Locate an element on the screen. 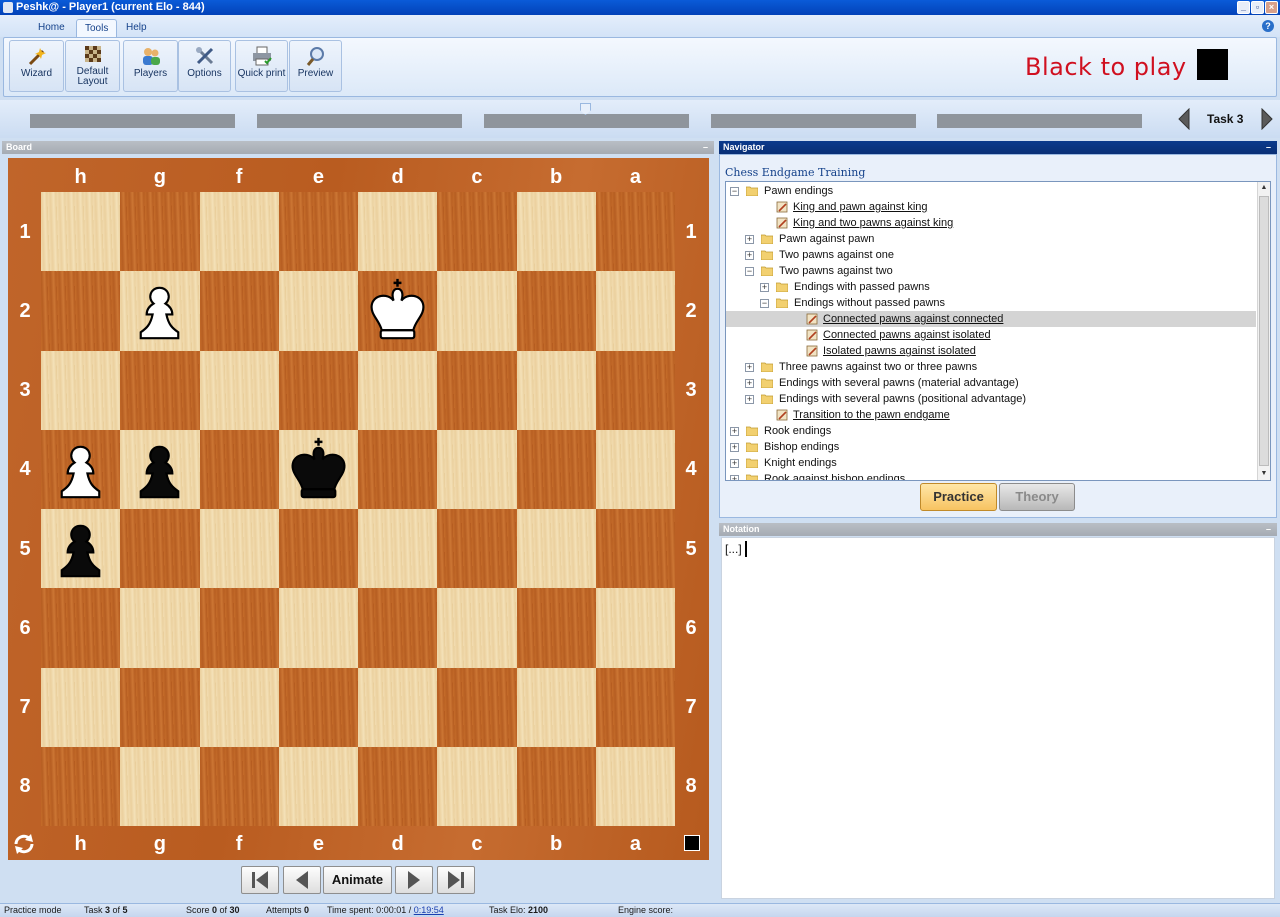 This screenshot has width=1280, height=917. tree-folder-item: + Knight endings is located at coordinates (991, 463).